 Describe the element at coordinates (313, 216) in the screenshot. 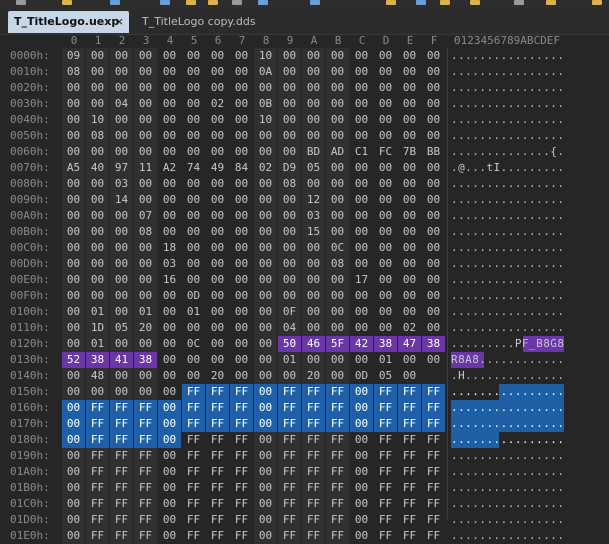

I see `hex-byte: 03` at that location.